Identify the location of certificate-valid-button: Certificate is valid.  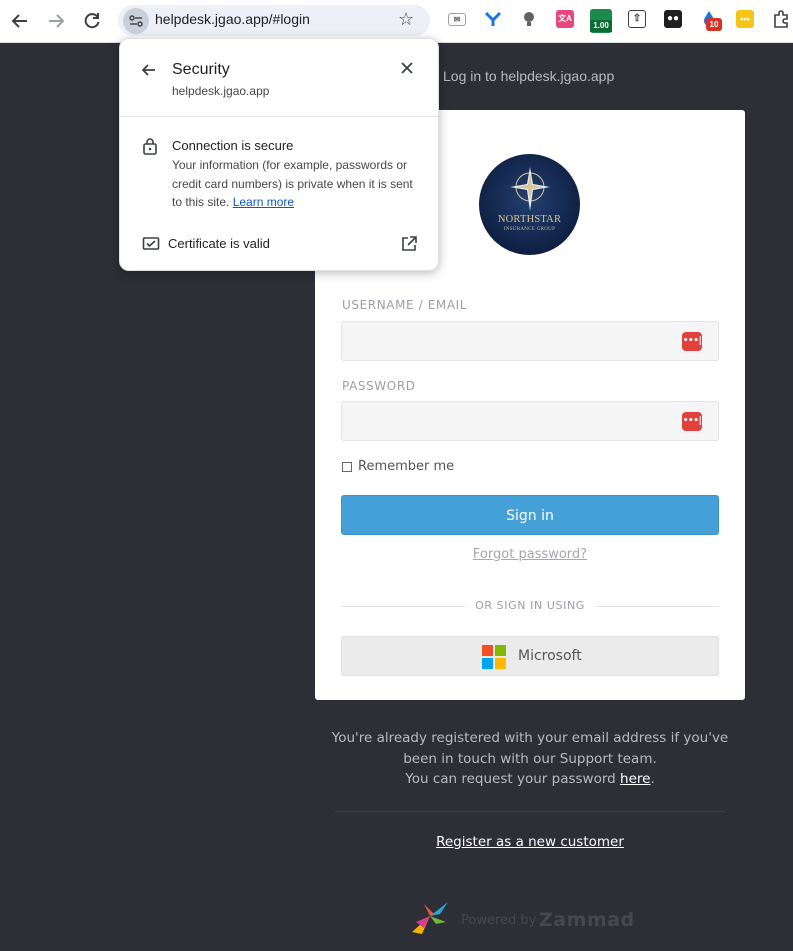
(219, 243).